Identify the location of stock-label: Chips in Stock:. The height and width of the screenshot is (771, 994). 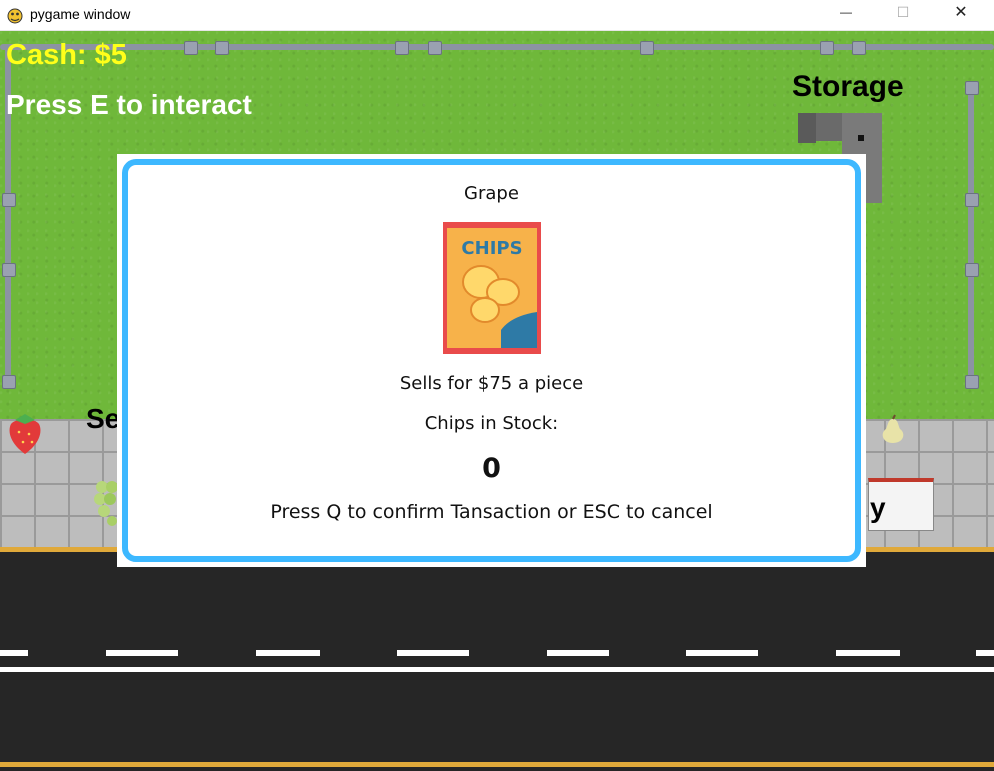
(491, 423).